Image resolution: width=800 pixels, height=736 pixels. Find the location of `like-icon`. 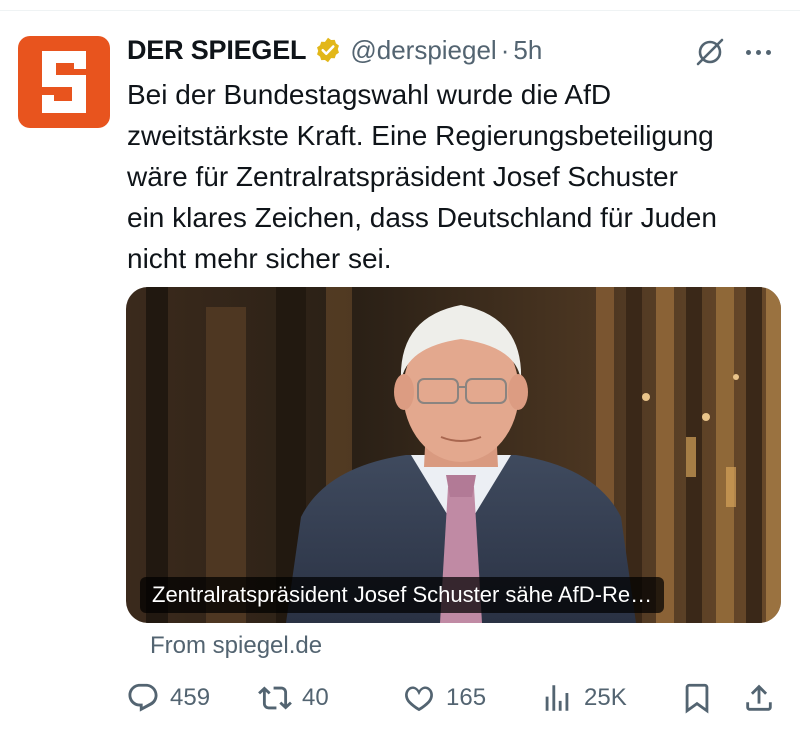

like-icon is located at coordinates (419, 699).